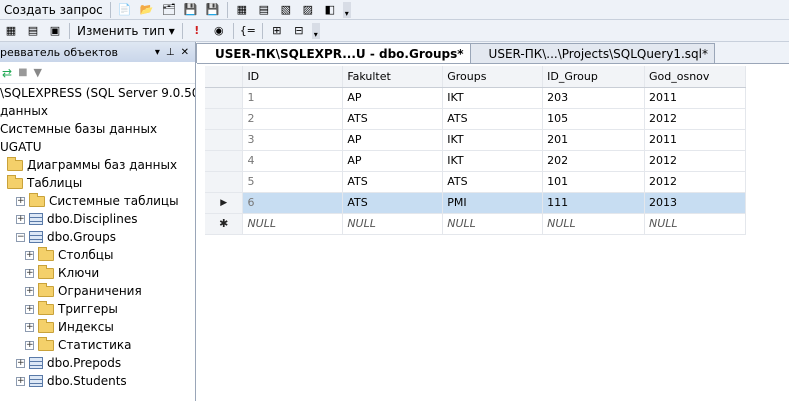  Describe the element at coordinates (97, 201) in the screenshot. I see `tree-node: + Системные таблицы` at that location.